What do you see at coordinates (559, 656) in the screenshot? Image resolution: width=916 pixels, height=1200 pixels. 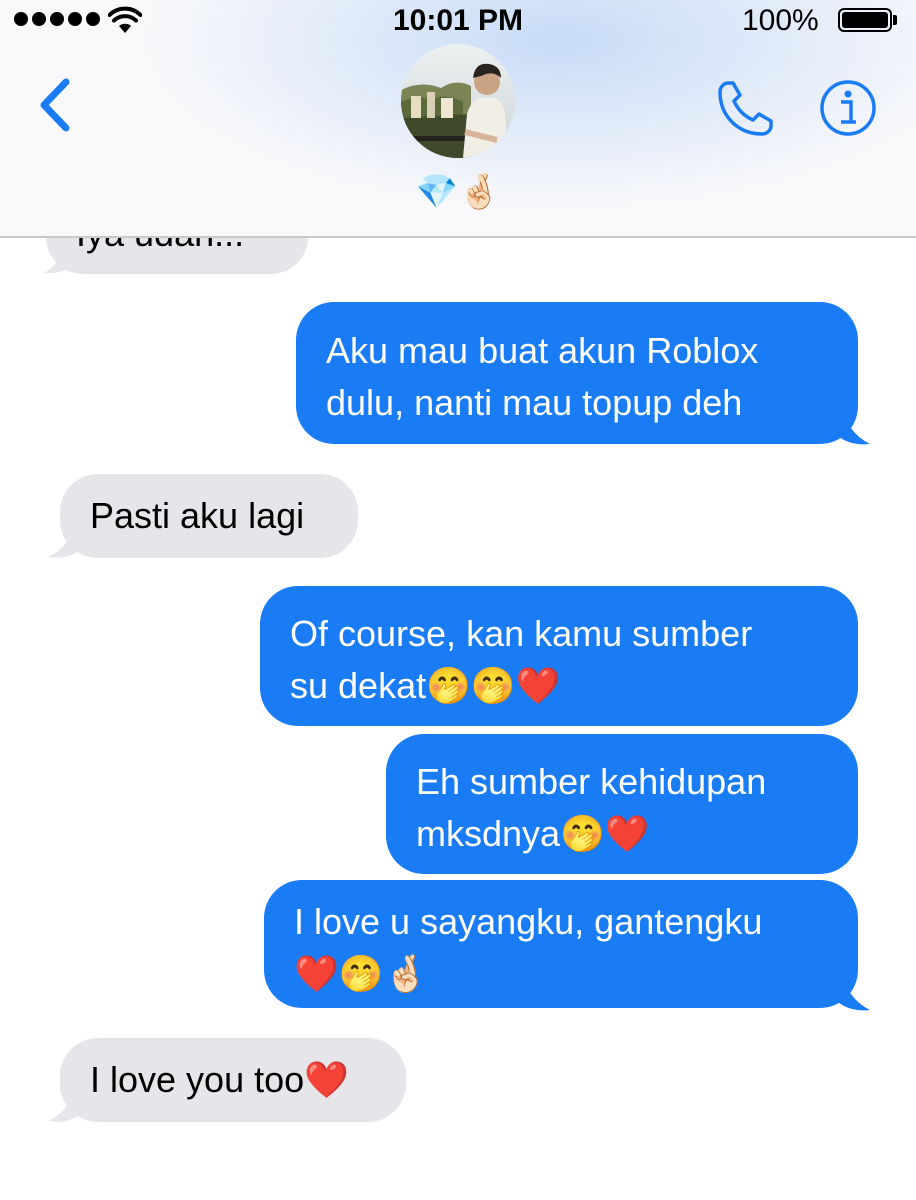 I see `message-bubble-sent: Of course, kan kamu sumber su dekat🤭🤭❤️` at bounding box center [559, 656].